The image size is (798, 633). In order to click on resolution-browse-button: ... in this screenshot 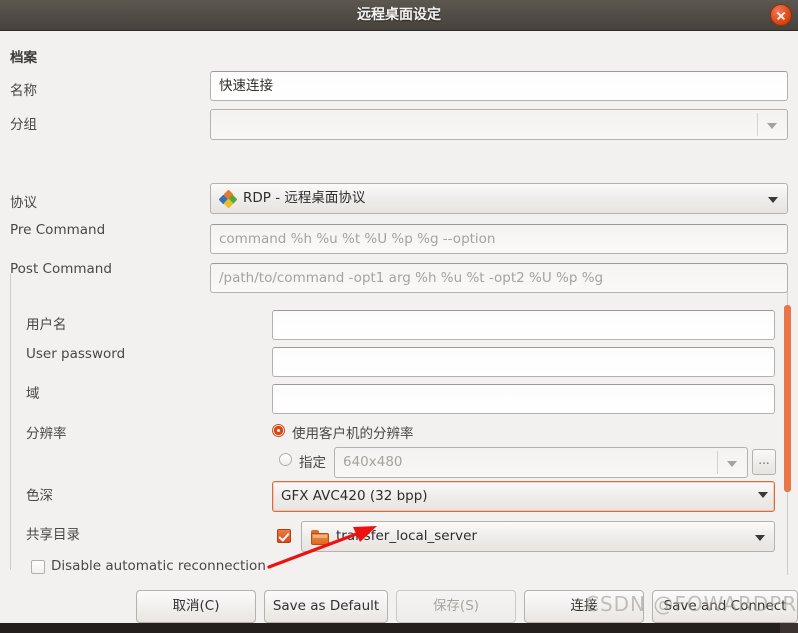, I will do `click(764, 462)`.